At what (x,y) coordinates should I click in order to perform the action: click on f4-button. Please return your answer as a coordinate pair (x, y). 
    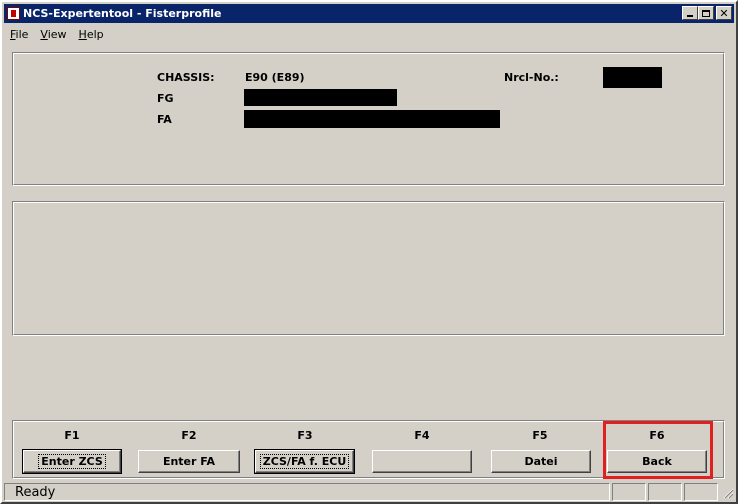
    Looking at the image, I should click on (422, 461).